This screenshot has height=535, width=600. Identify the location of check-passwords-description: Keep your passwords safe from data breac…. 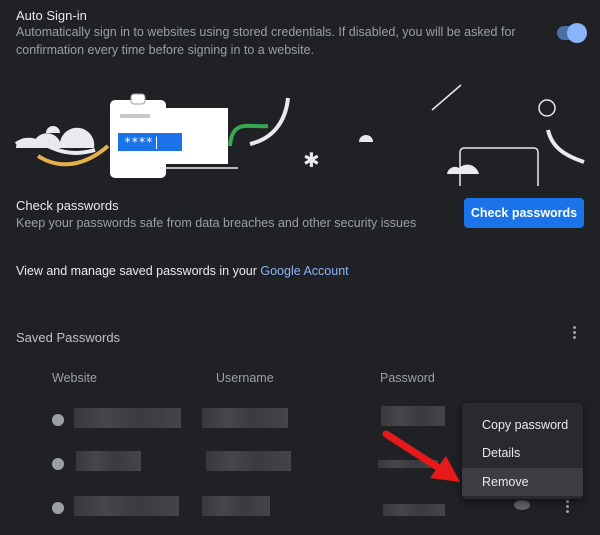
(216, 223).